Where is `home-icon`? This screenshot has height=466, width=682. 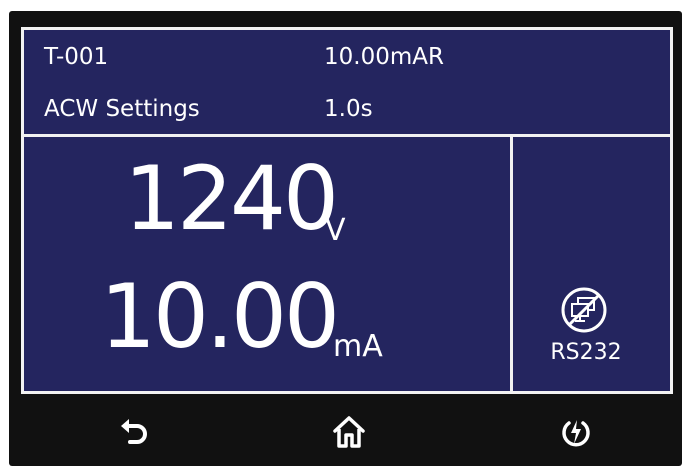 home-icon is located at coordinates (349, 432).